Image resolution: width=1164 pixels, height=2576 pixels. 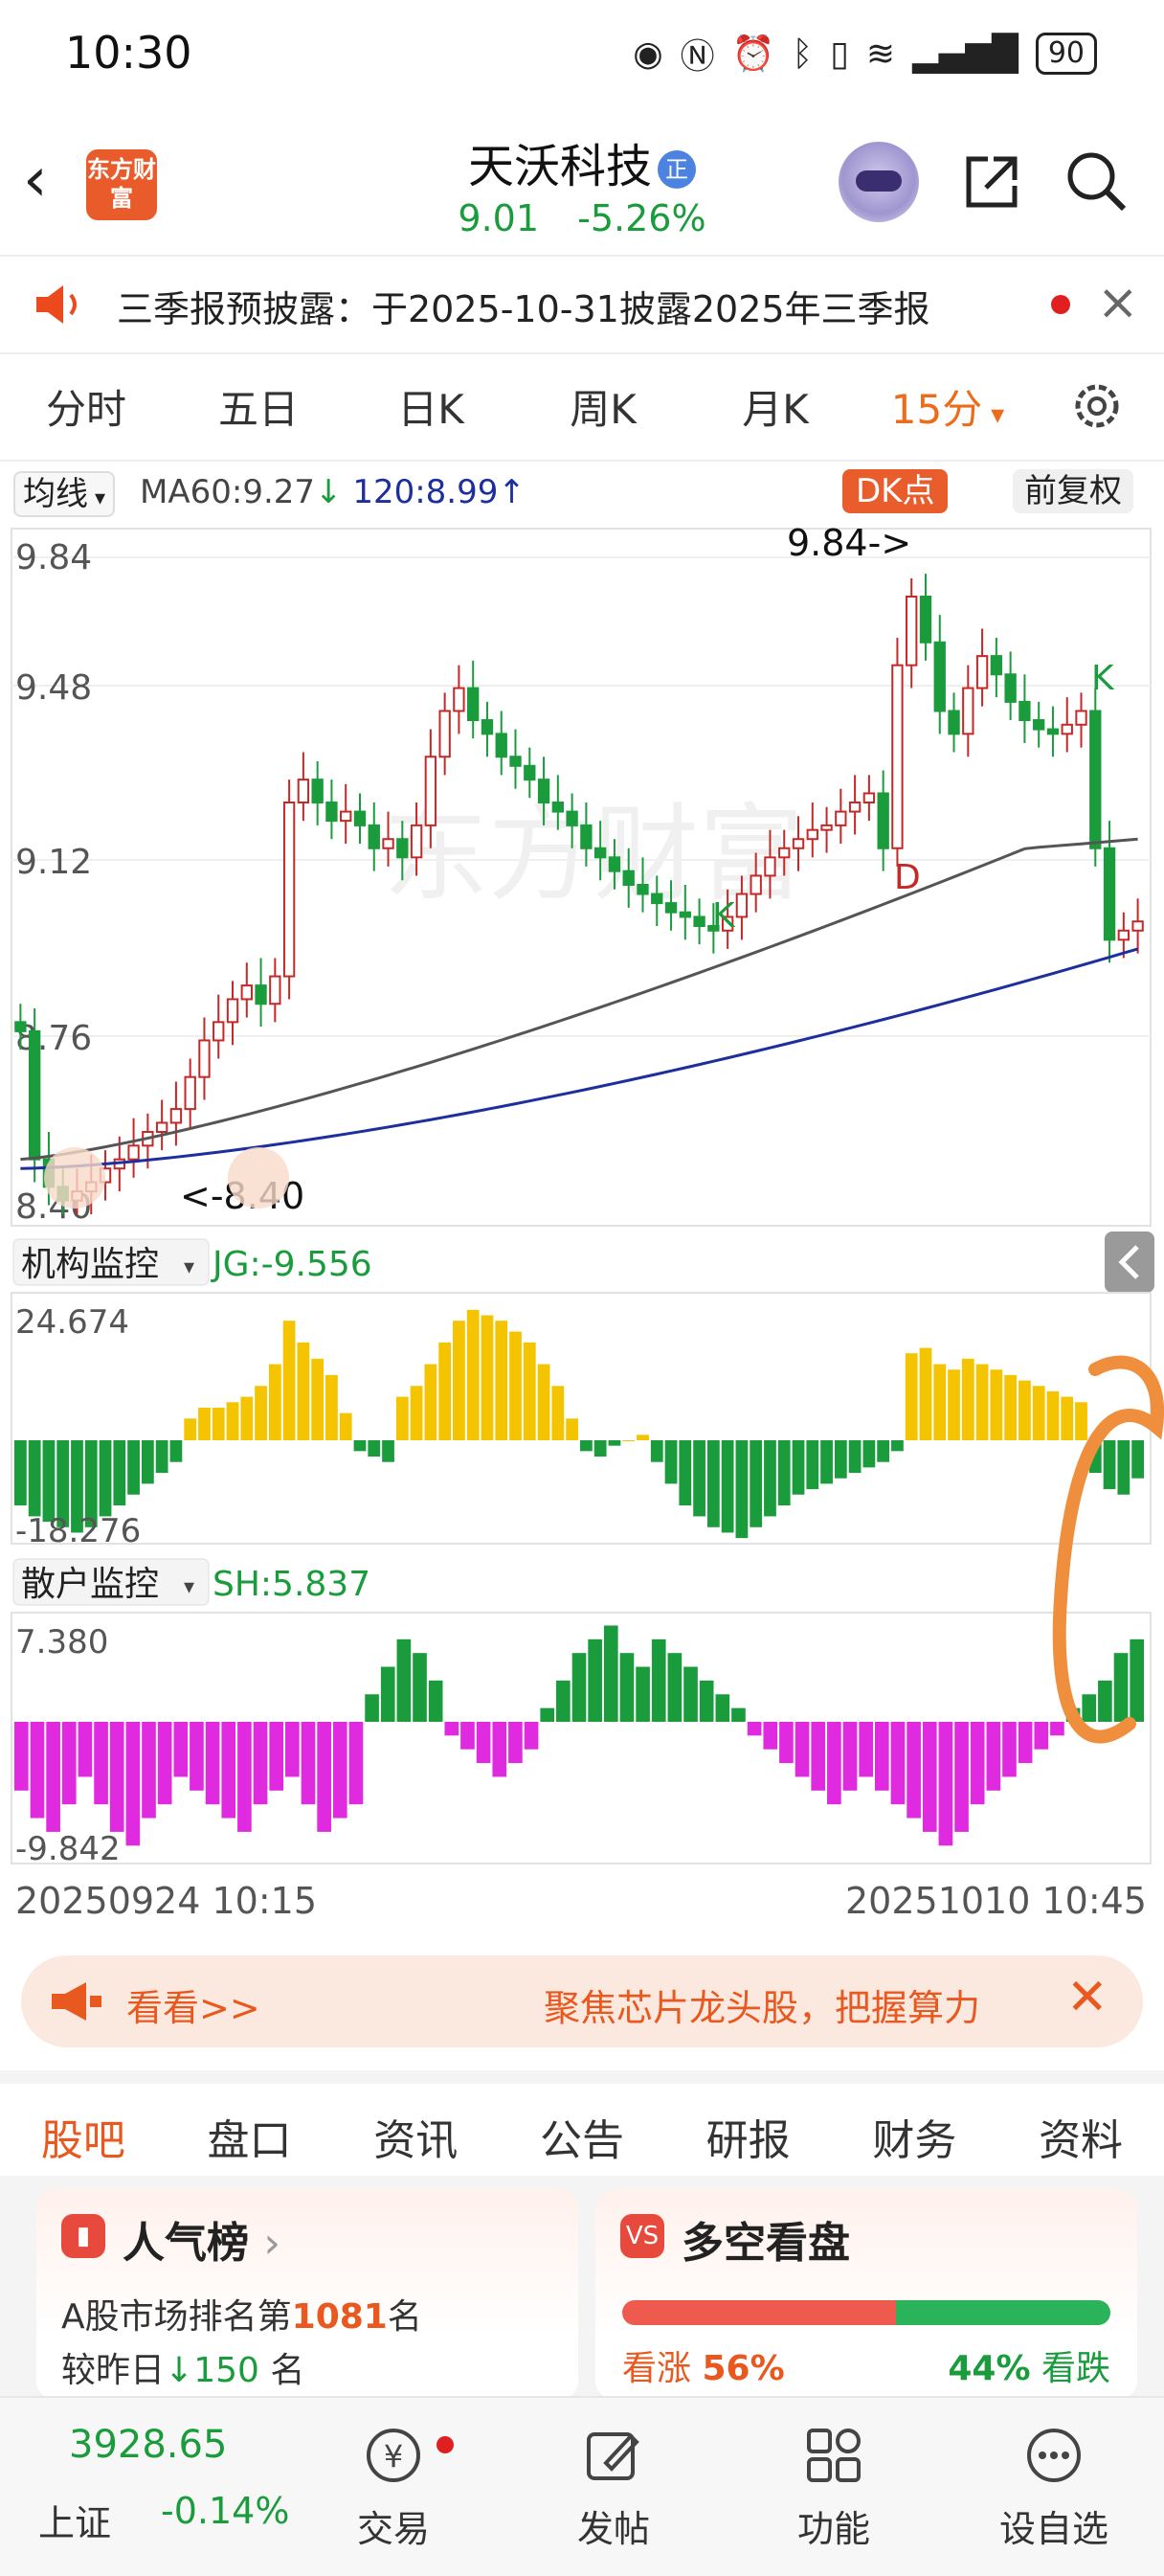 I want to click on bull-bear-card: VS 多空看盘 看涨 56% 44% 看跌, so click(x=866, y=2294).